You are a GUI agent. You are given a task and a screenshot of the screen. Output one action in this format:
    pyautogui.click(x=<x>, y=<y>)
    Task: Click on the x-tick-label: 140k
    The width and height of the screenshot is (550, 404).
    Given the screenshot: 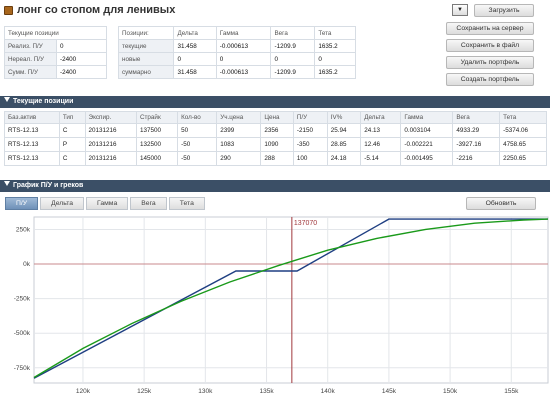 What is the action you would take?
    pyautogui.click(x=328, y=391)
    